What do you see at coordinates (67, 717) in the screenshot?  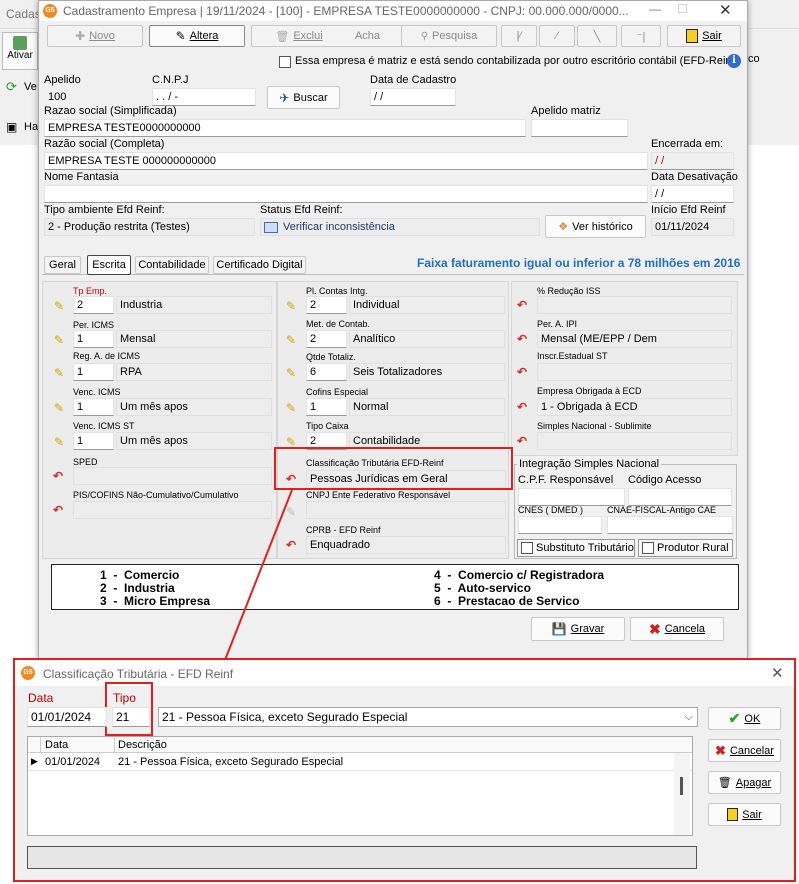 I see `dialog-data-field: 01/01/2024` at bounding box center [67, 717].